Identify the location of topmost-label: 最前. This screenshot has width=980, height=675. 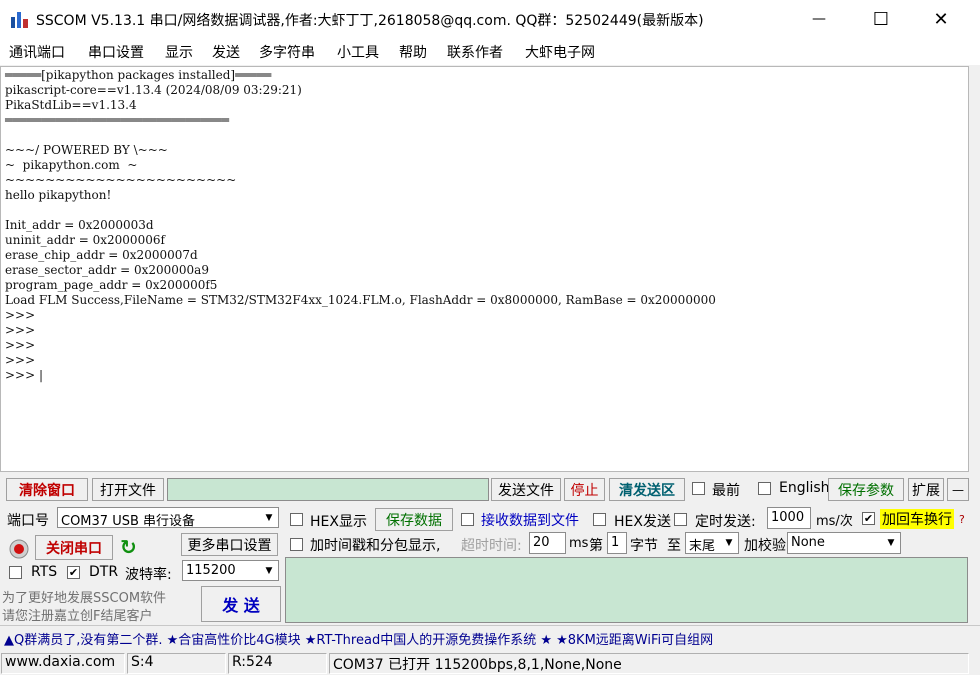
(726, 491).